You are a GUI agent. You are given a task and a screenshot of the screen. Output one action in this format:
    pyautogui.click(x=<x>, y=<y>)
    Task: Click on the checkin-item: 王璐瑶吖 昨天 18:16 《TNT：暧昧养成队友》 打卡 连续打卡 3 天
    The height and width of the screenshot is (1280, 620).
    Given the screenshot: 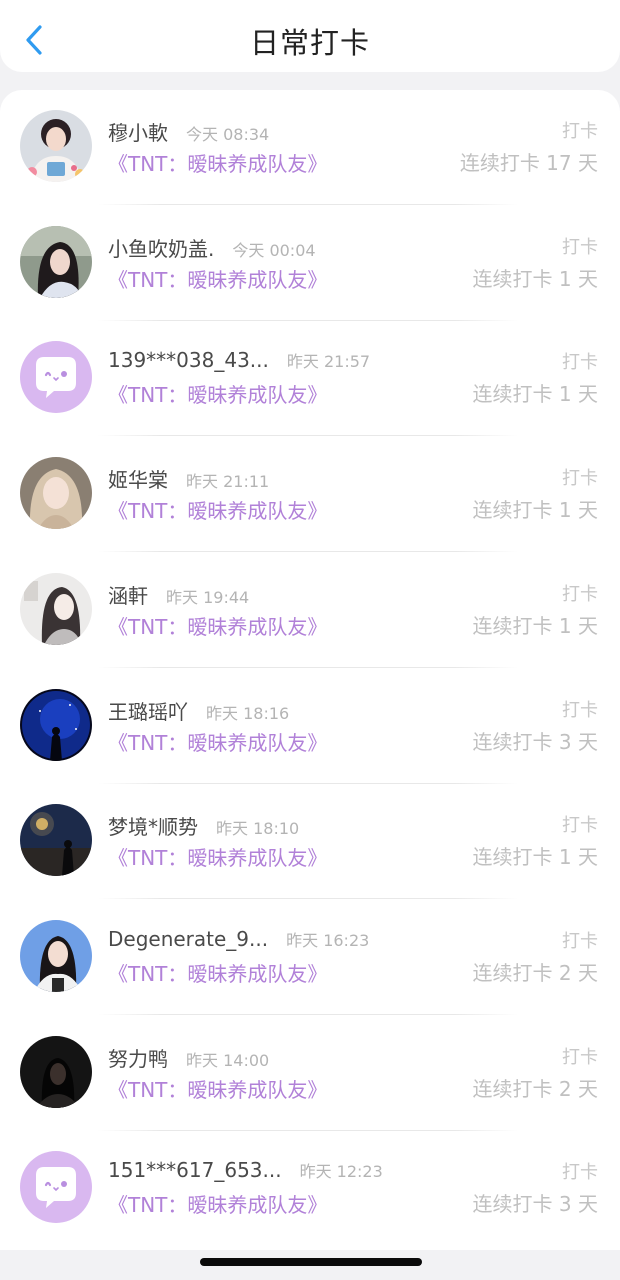 What is the action you would take?
    pyautogui.click(x=310, y=727)
    